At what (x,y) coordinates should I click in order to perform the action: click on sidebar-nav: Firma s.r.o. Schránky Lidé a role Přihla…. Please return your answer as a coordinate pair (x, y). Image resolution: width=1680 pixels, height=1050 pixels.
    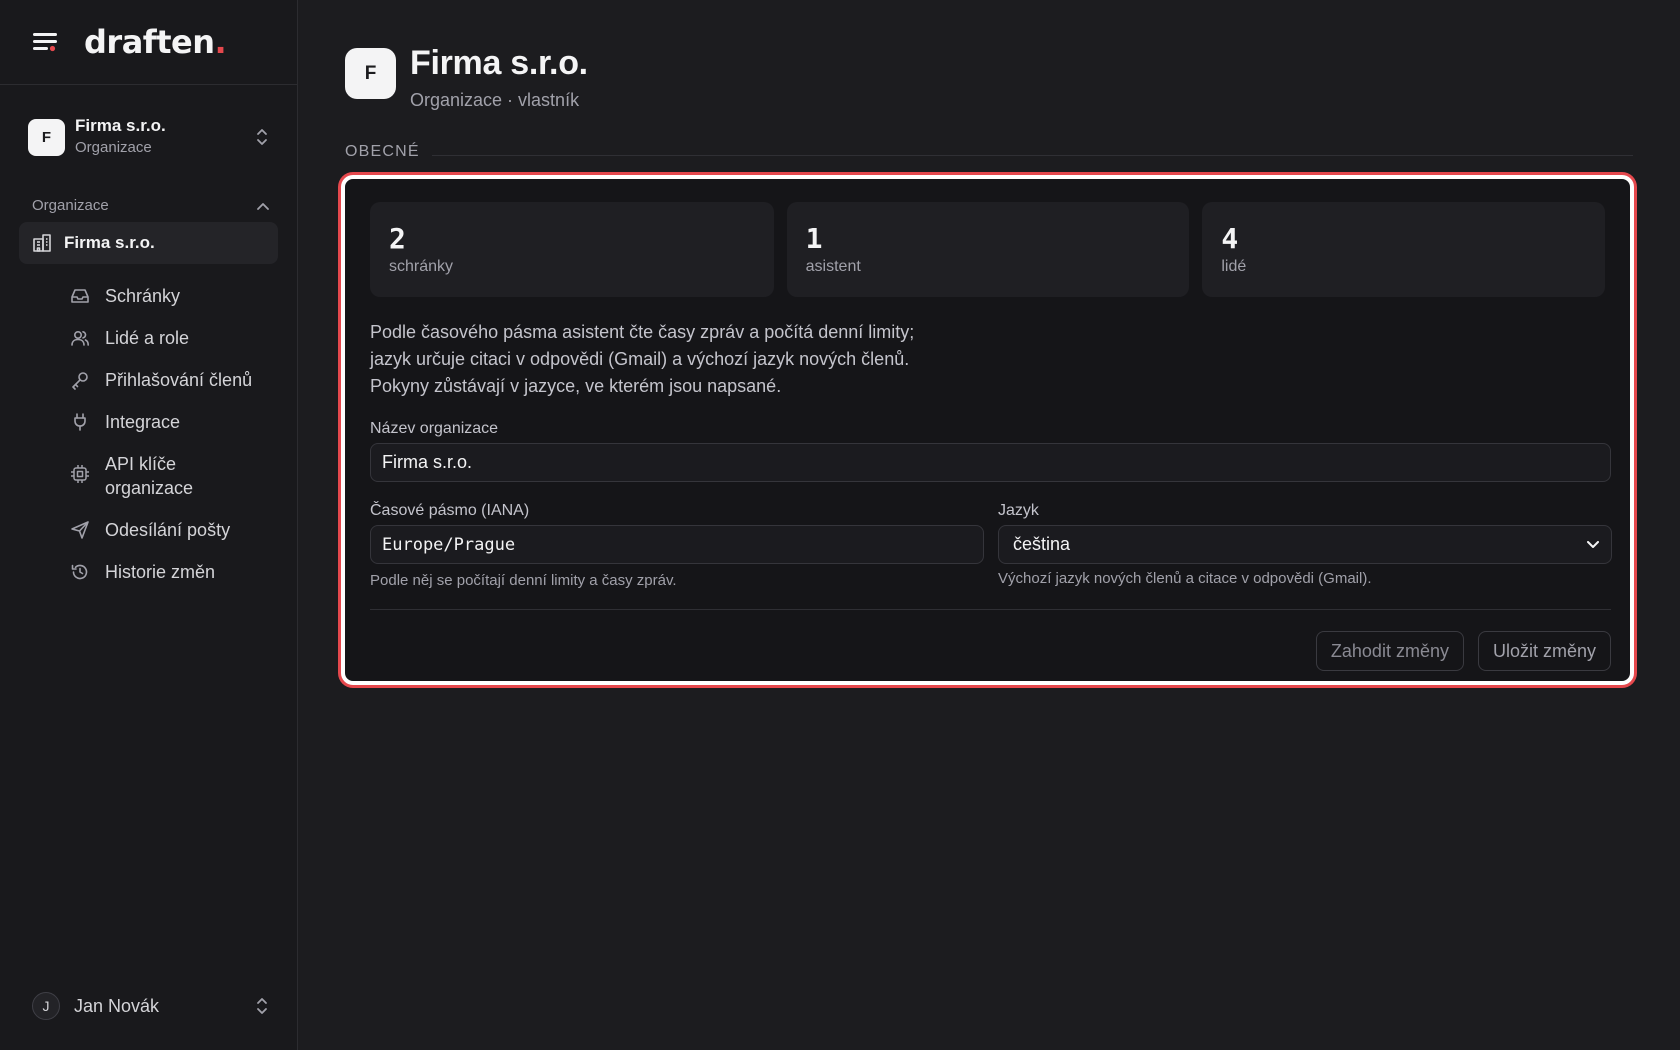
    Looking at the image, I should click on (148, 412).